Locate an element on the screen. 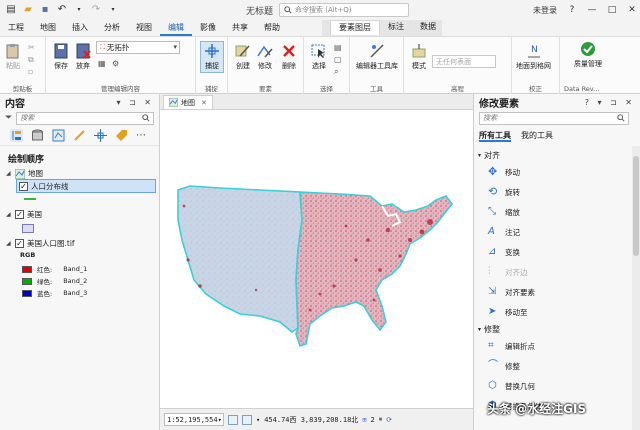 The width and height of the screenshot is (640, 430). new-project-icon: ▤ is located at coordinates (11, 10).